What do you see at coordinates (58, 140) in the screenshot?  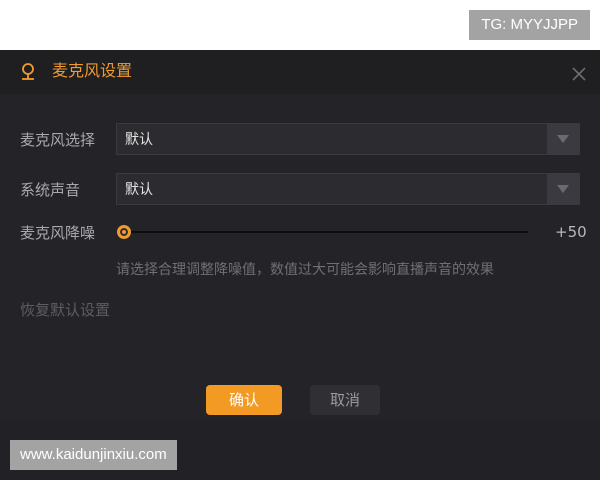 I see `mic-select-label: 麦克风选择` at bounding box center [58, 140].